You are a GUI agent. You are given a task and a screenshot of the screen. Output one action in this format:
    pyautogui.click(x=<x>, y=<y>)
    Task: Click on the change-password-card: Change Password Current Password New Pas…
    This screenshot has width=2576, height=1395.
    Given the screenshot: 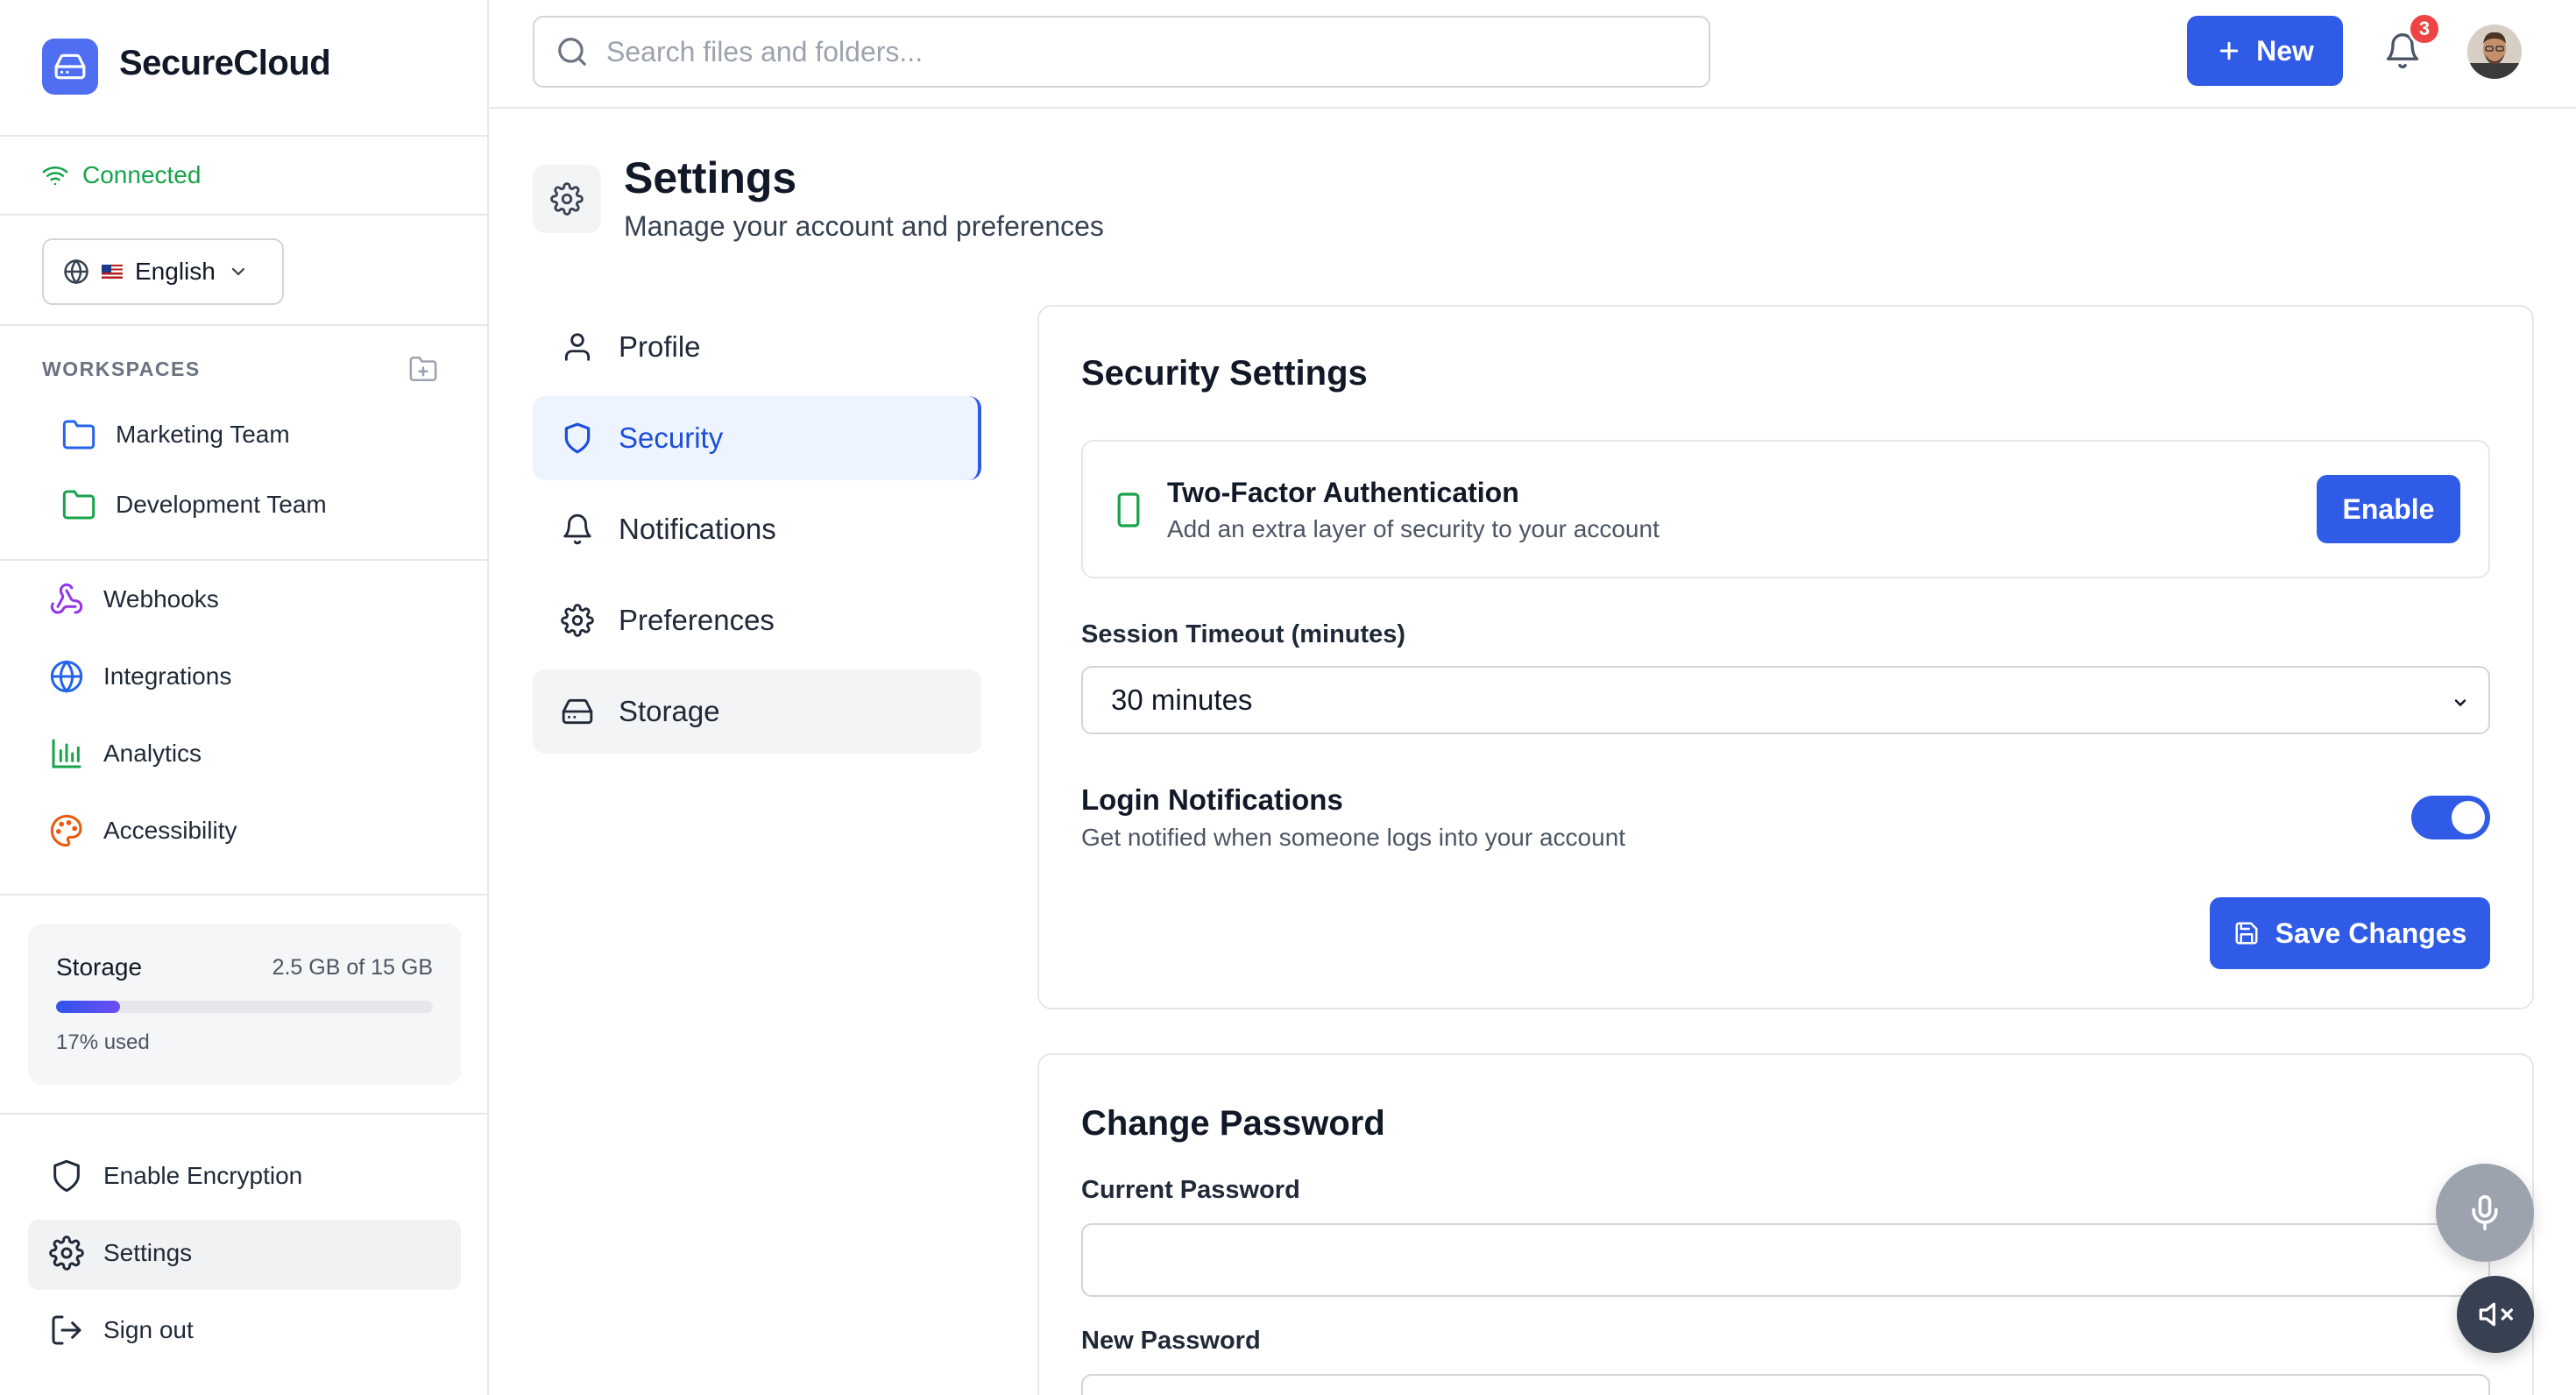 What is the action you would take?
    pyautogui.click(x=1785, y=1224)
    